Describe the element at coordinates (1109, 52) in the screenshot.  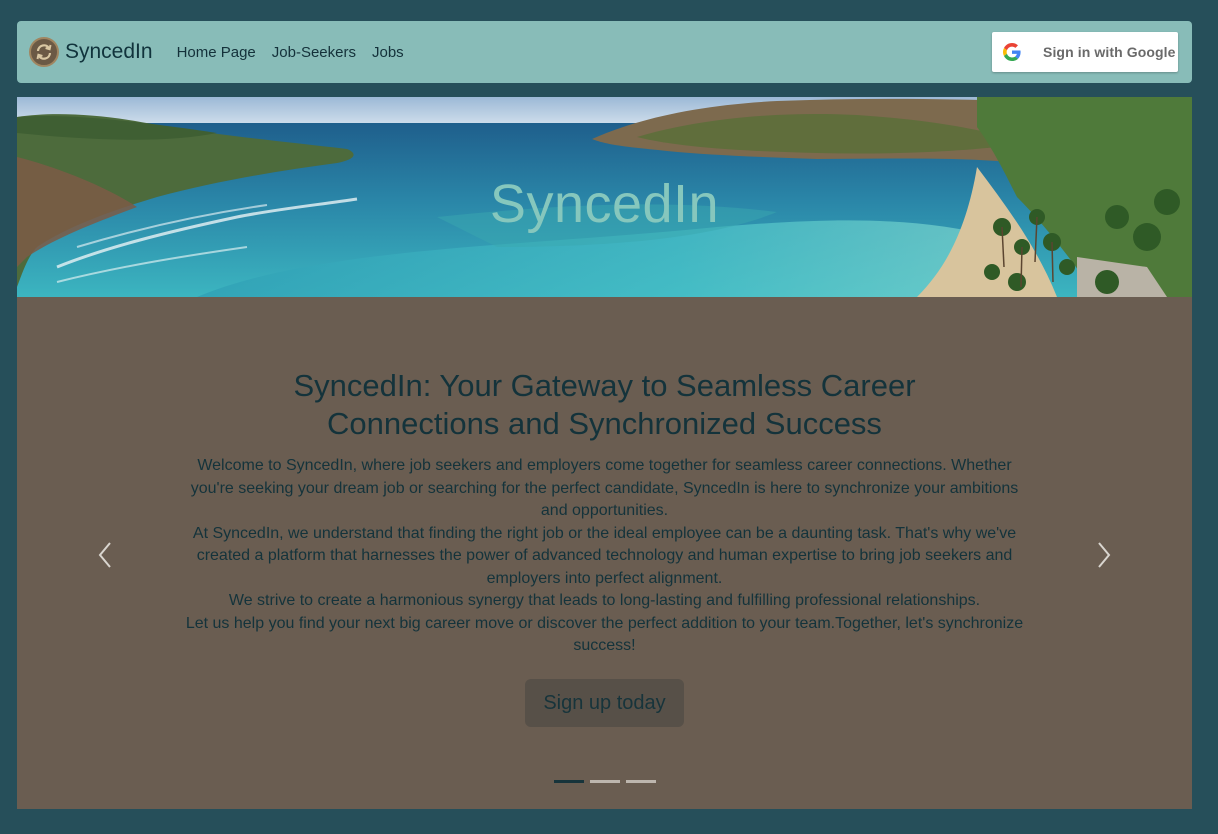
I see `google-signin-label: Sign in with Google` at that location.